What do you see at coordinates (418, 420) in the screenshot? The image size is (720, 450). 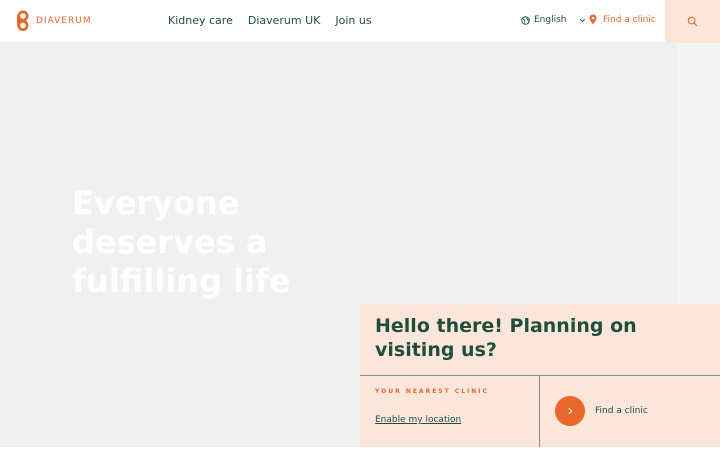 I see `enable-location-link: Enable my location` at bounding box center [418, 420].